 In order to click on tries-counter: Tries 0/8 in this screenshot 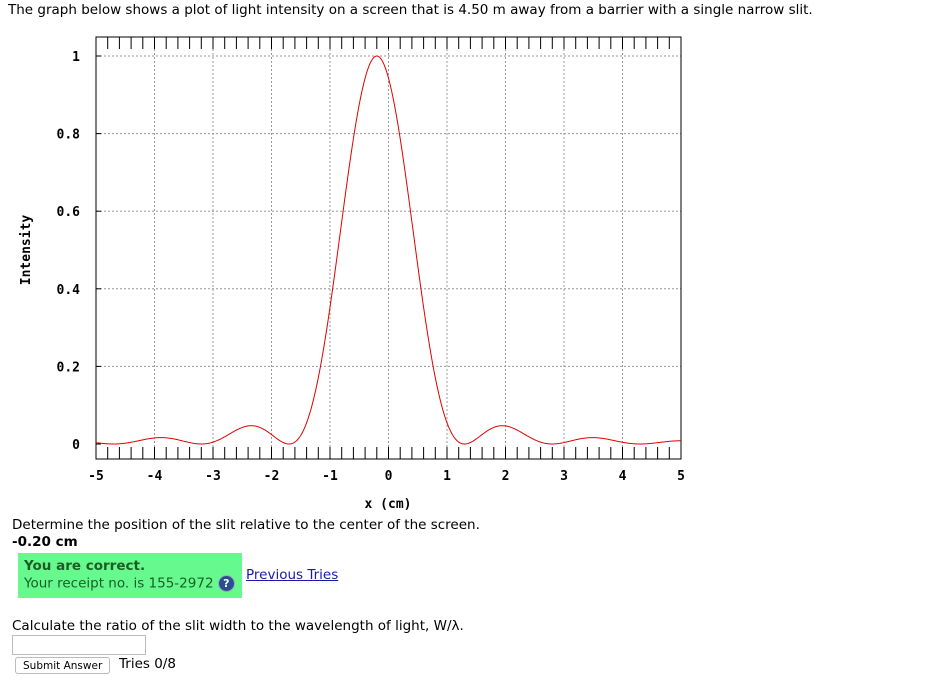, I will do `click(147, 664)`.